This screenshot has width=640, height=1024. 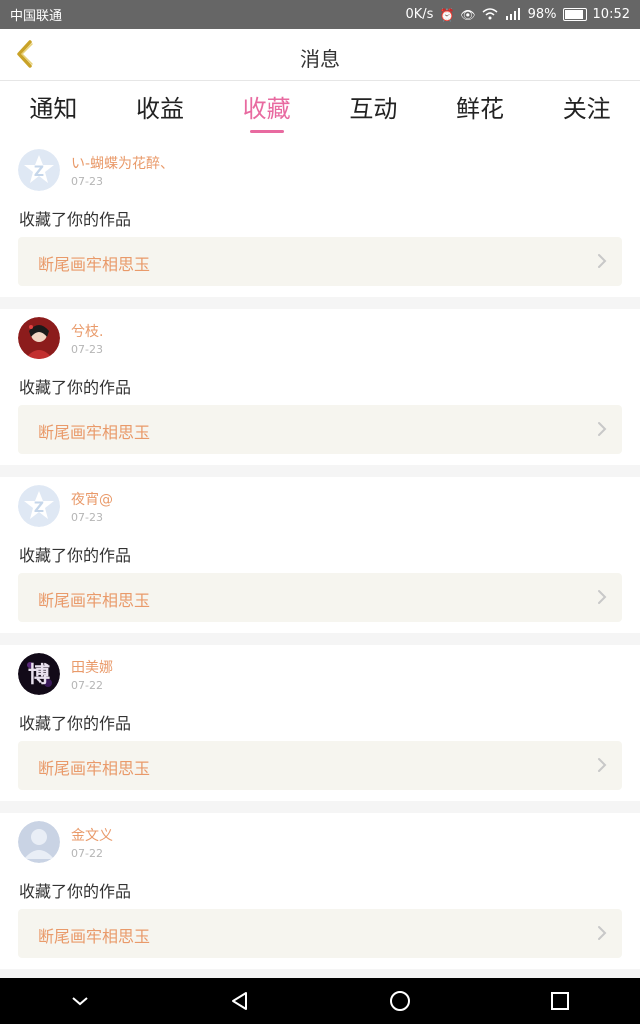 What do you see at coordinates (53, 111) in the screenshot?
I see `tab-notice: 通知` at bounding box center [53, 111].